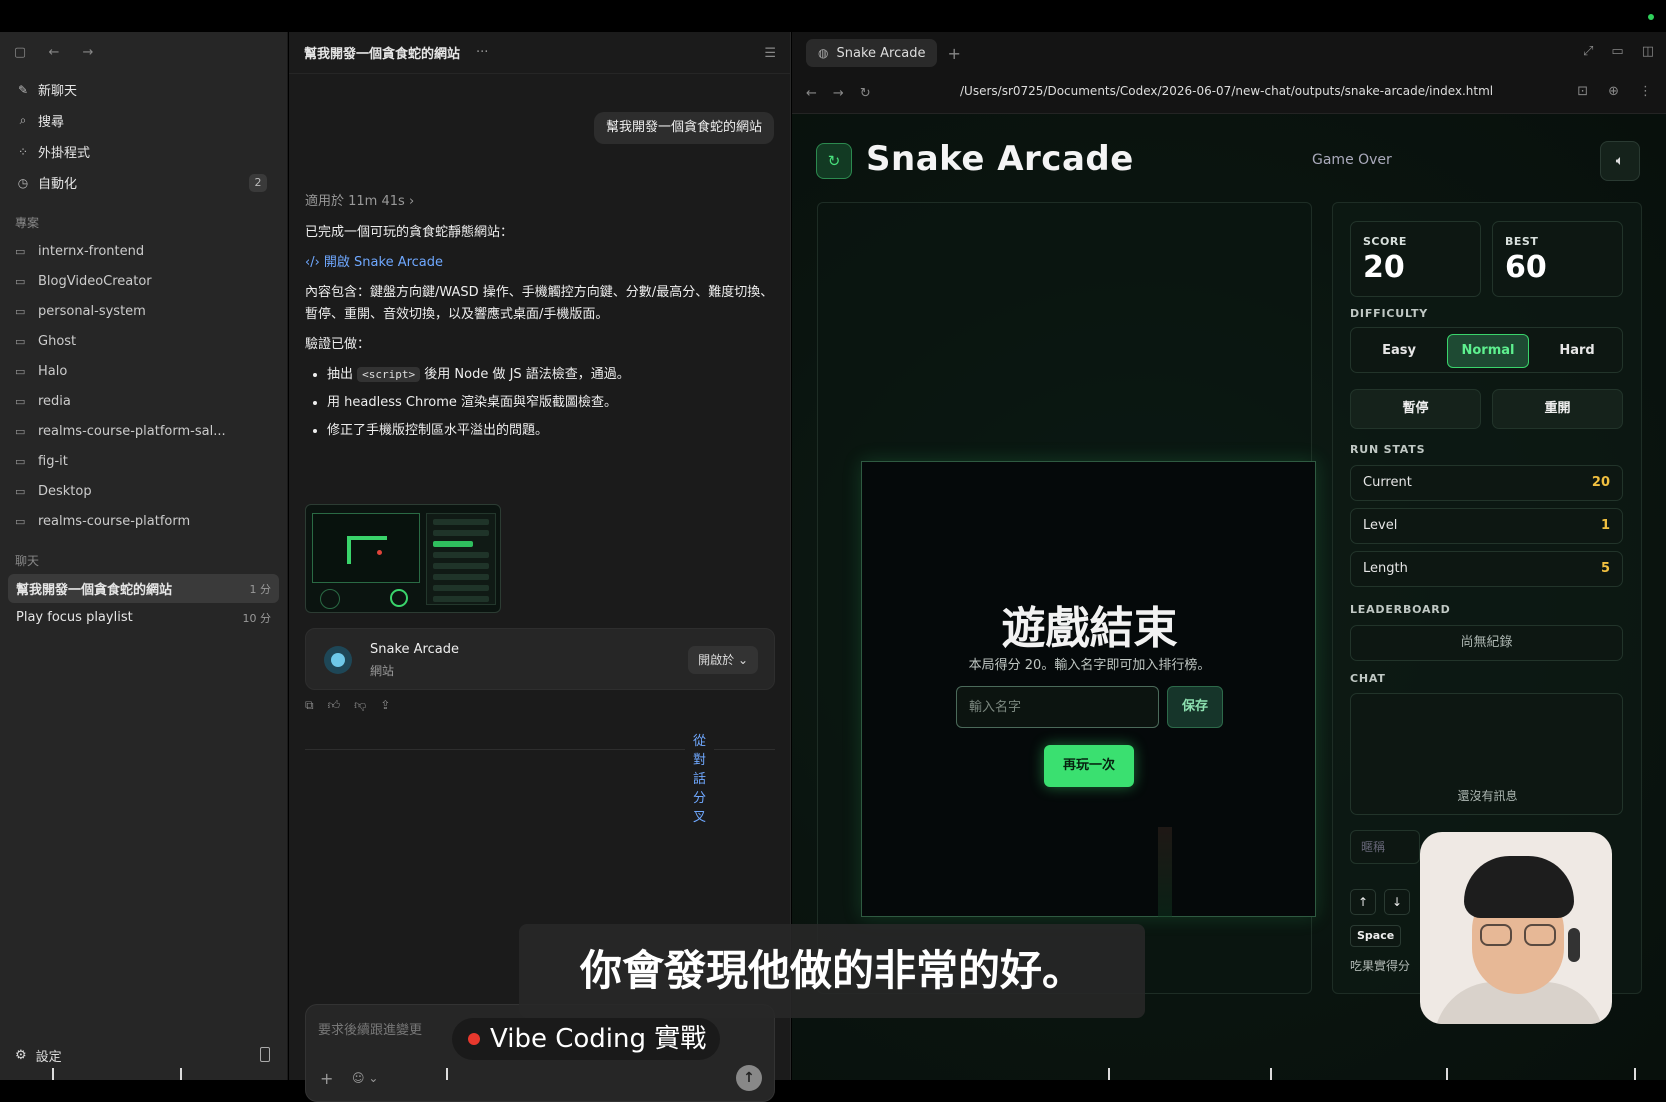  I want to click on nickname-input: 暱稱, so click(1385, 847).